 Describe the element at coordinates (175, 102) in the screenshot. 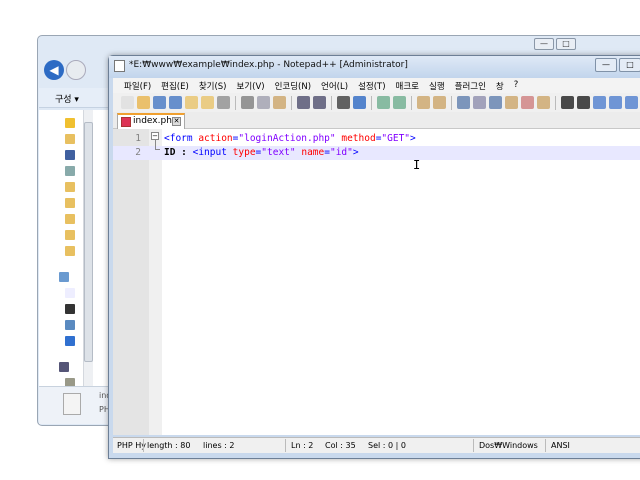

I see `save-all-icon` at that location.